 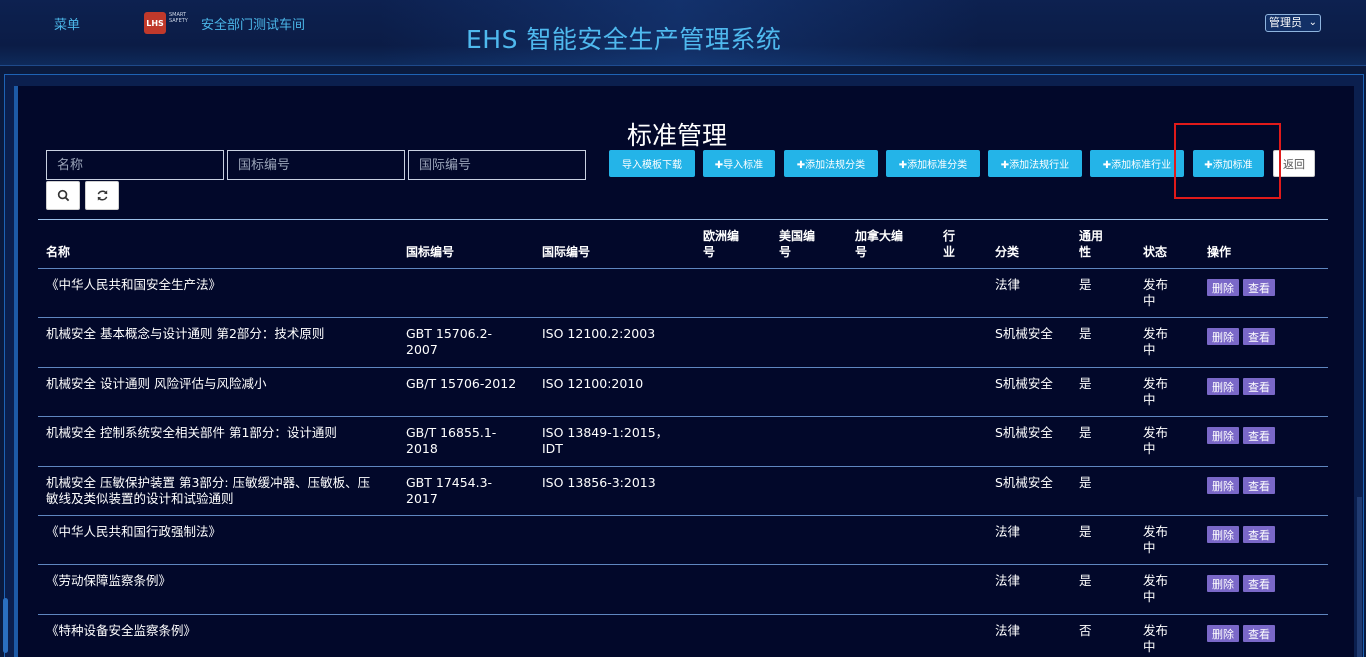 I want to click on search-button, so click(x=63, y=195).